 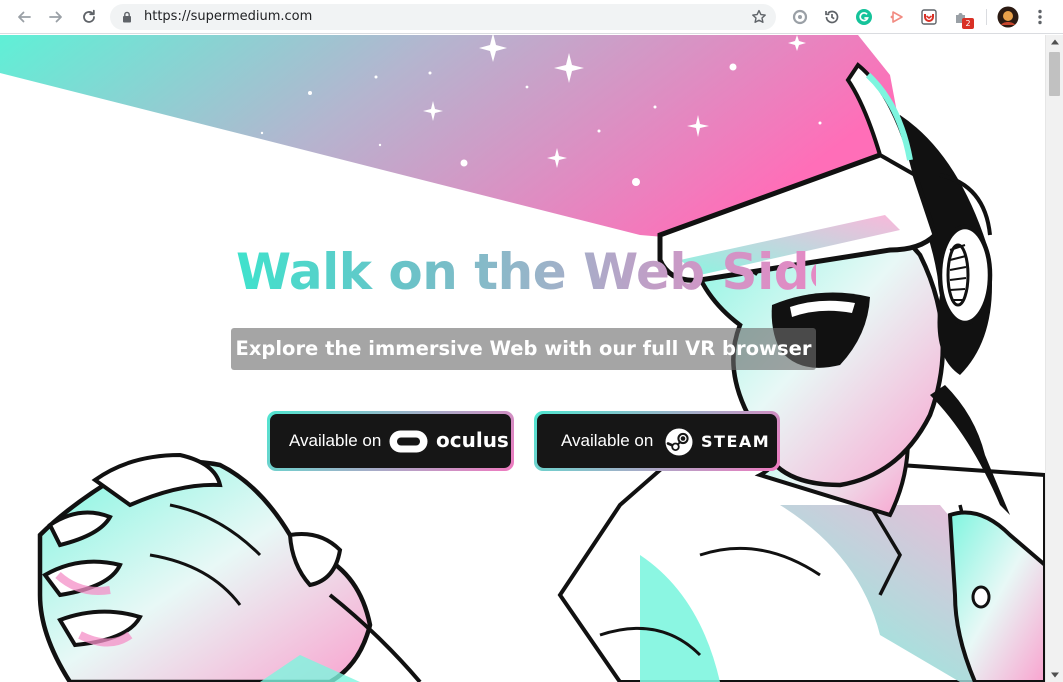 What do you see at coordinates (1040, 17) in the screenshot?
I see `kebab-menu-icon` at bounding box center [1040, 17].